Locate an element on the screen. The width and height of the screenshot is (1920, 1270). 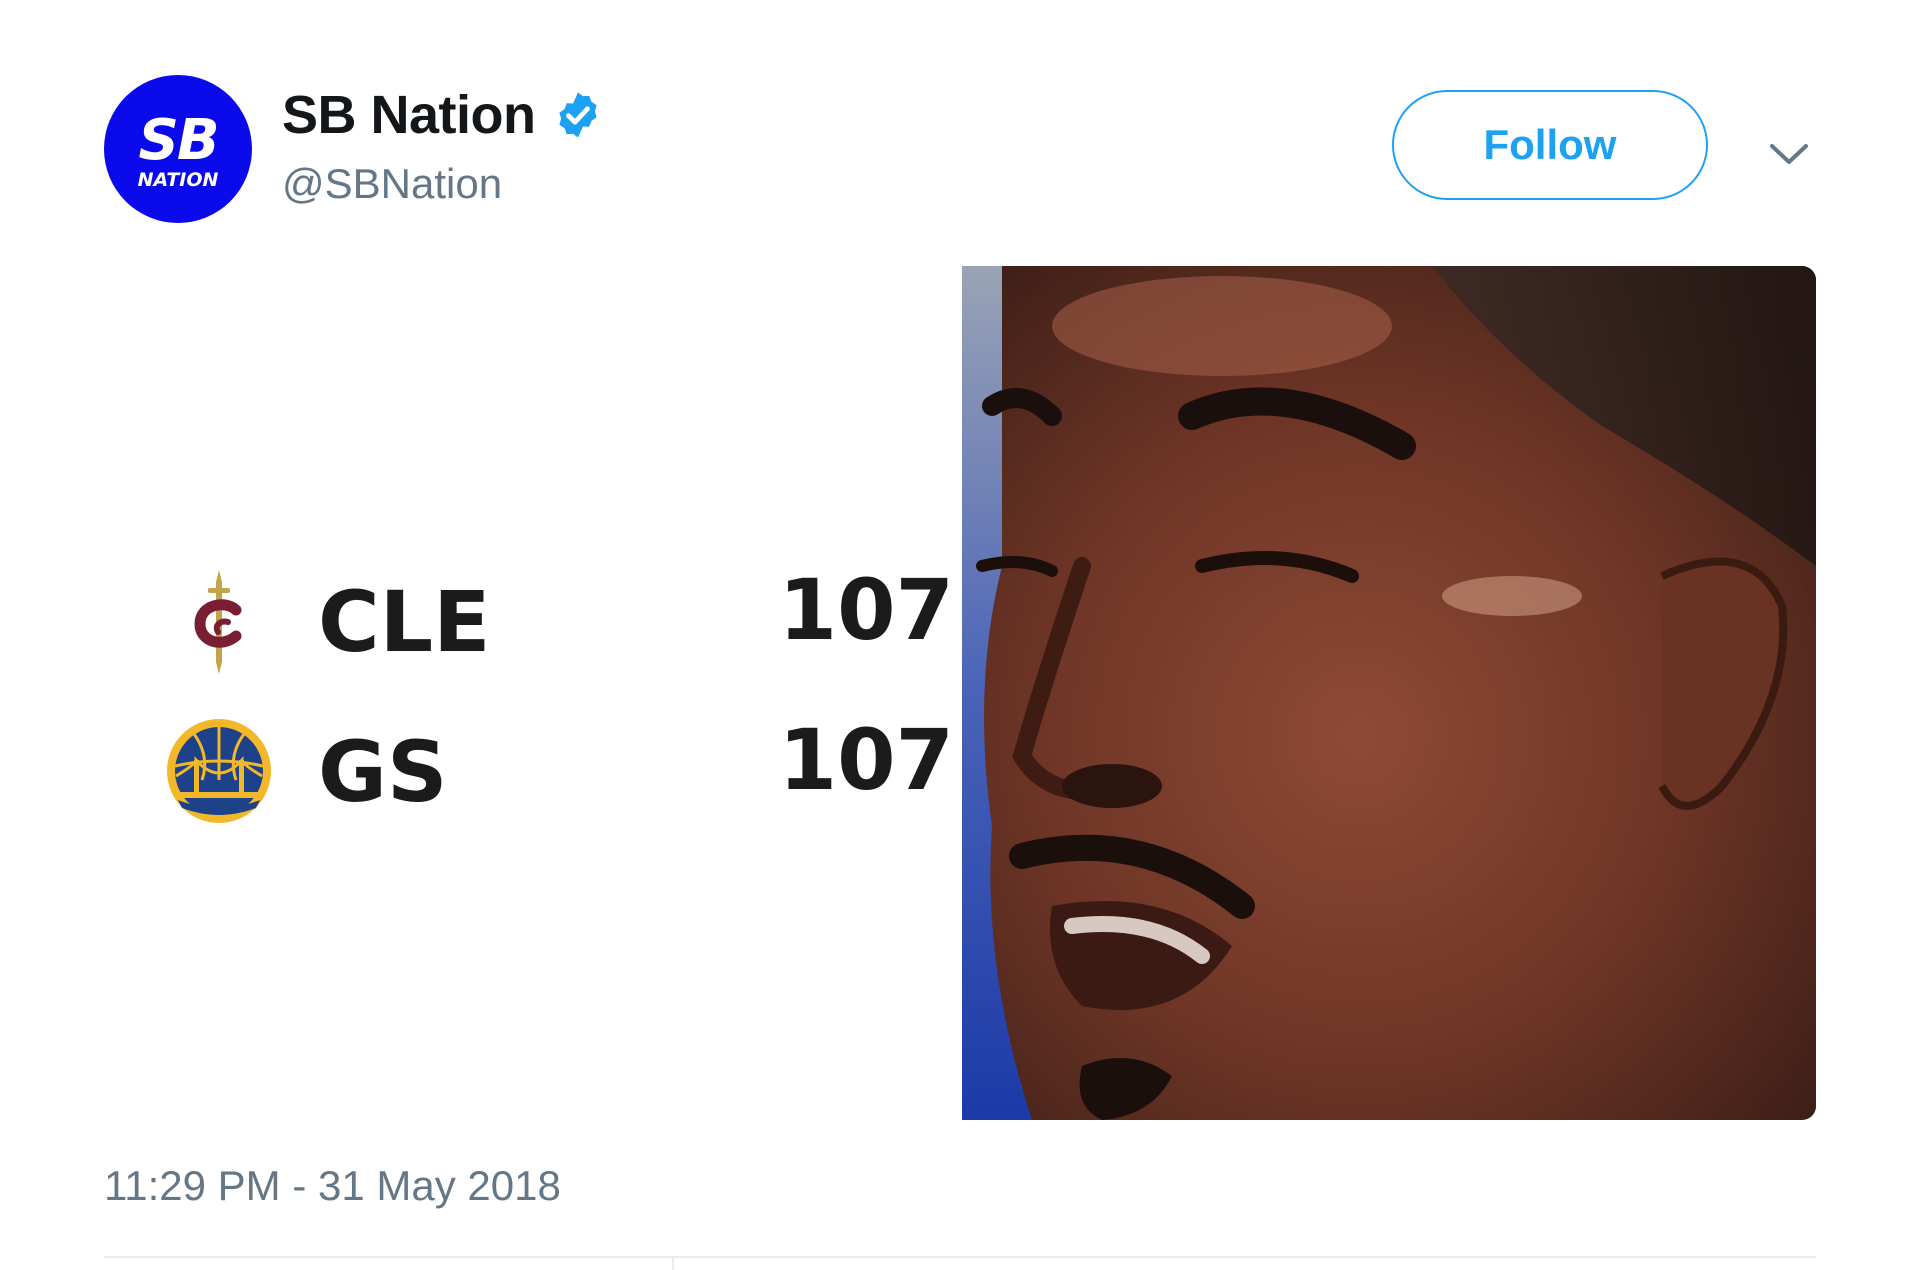
team-row-gs: GS 107 is located at coordinates (559, 771).